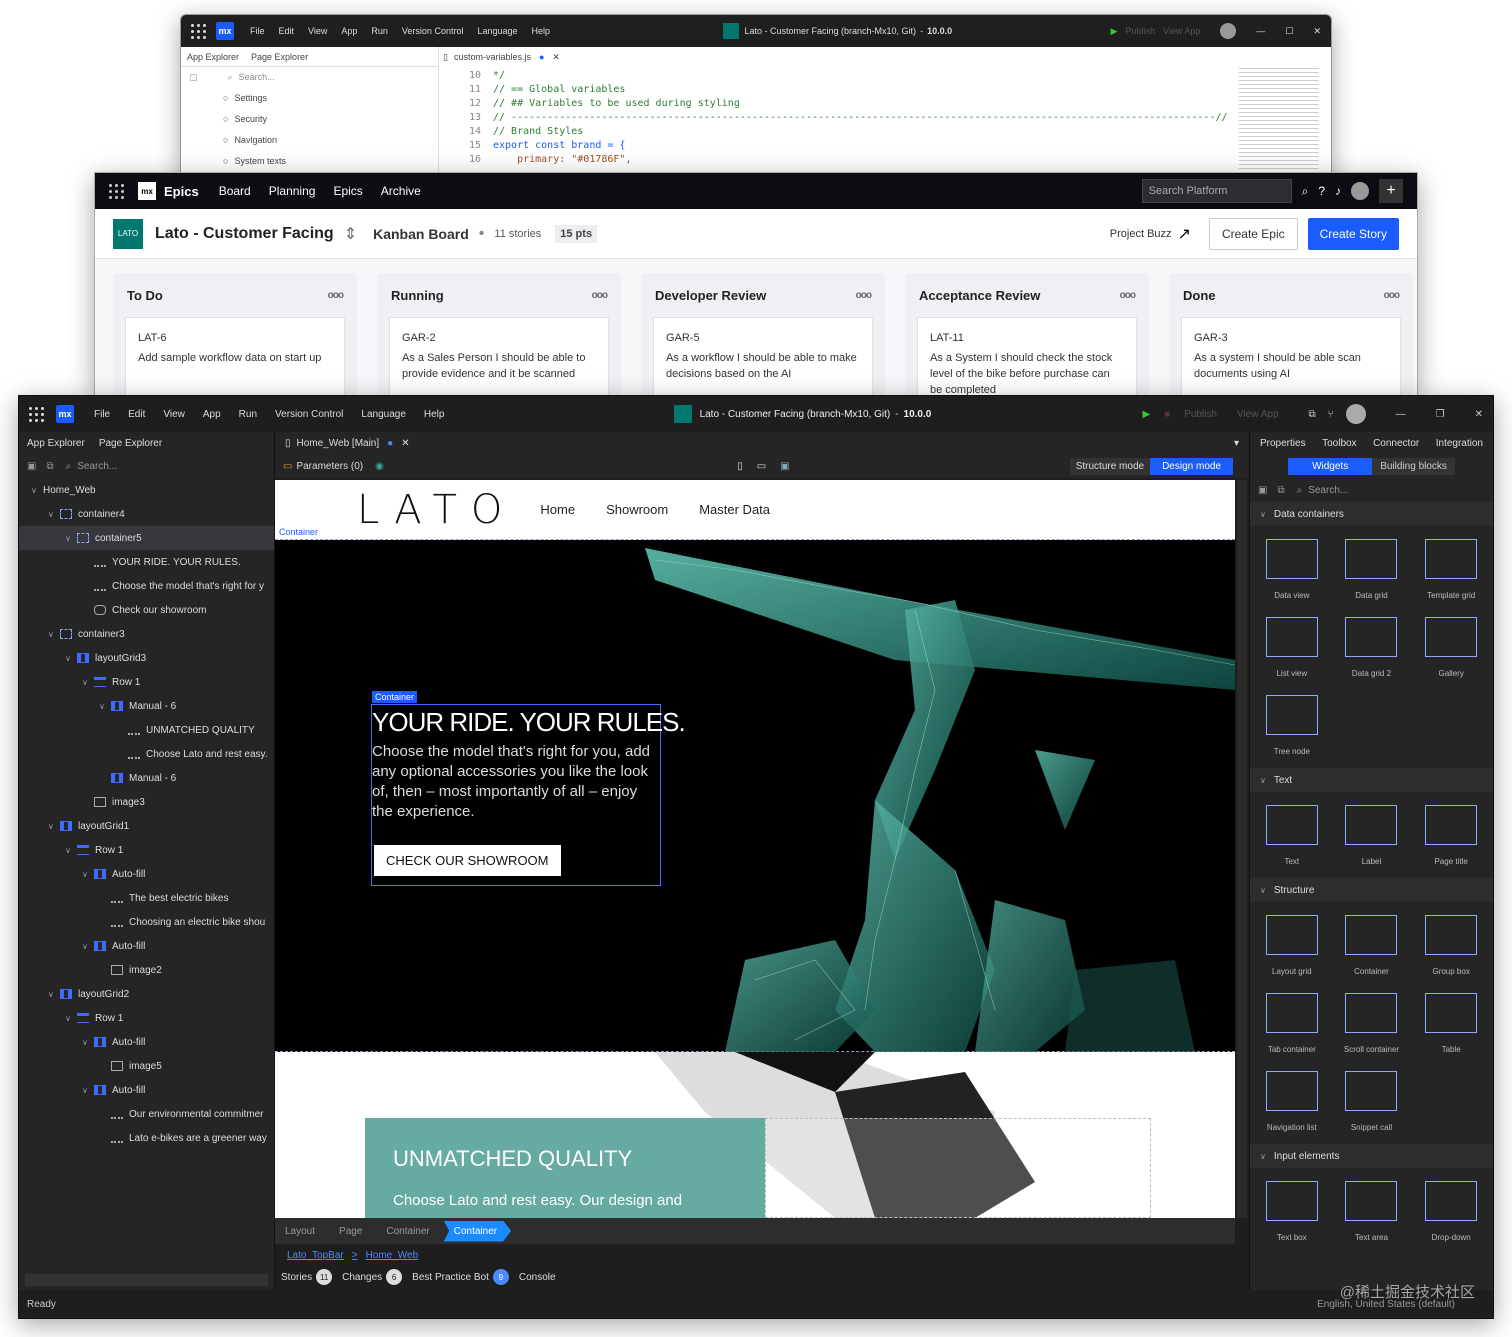 This screenshot has width=1512, height=1337. I want to click on tree-node: ∨ container4, so click(146, 514).